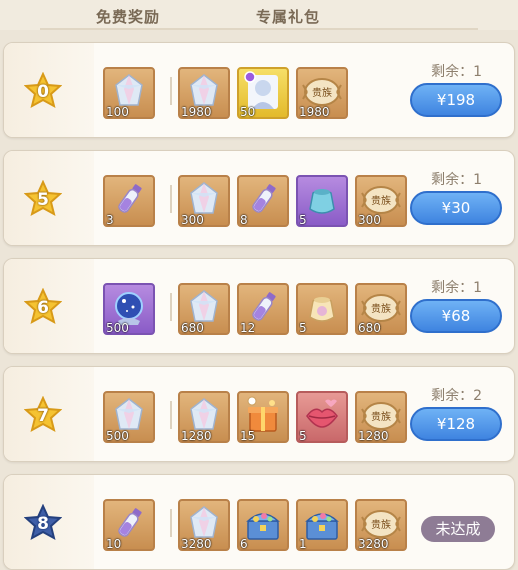  I want to click on tab-exclusive-gifts: 专属礼包, so click(288, 16).